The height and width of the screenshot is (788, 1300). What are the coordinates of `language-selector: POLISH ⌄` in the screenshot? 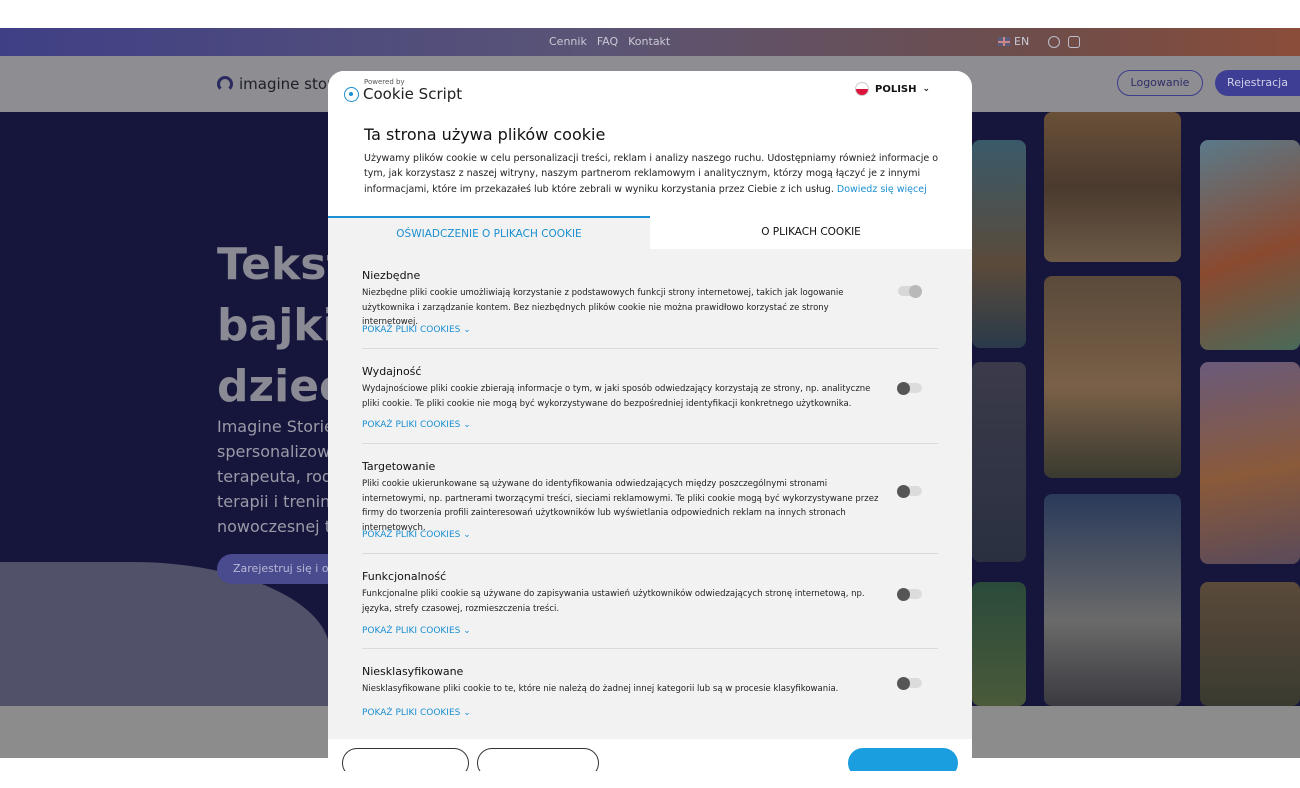 It's located at (892, 89).